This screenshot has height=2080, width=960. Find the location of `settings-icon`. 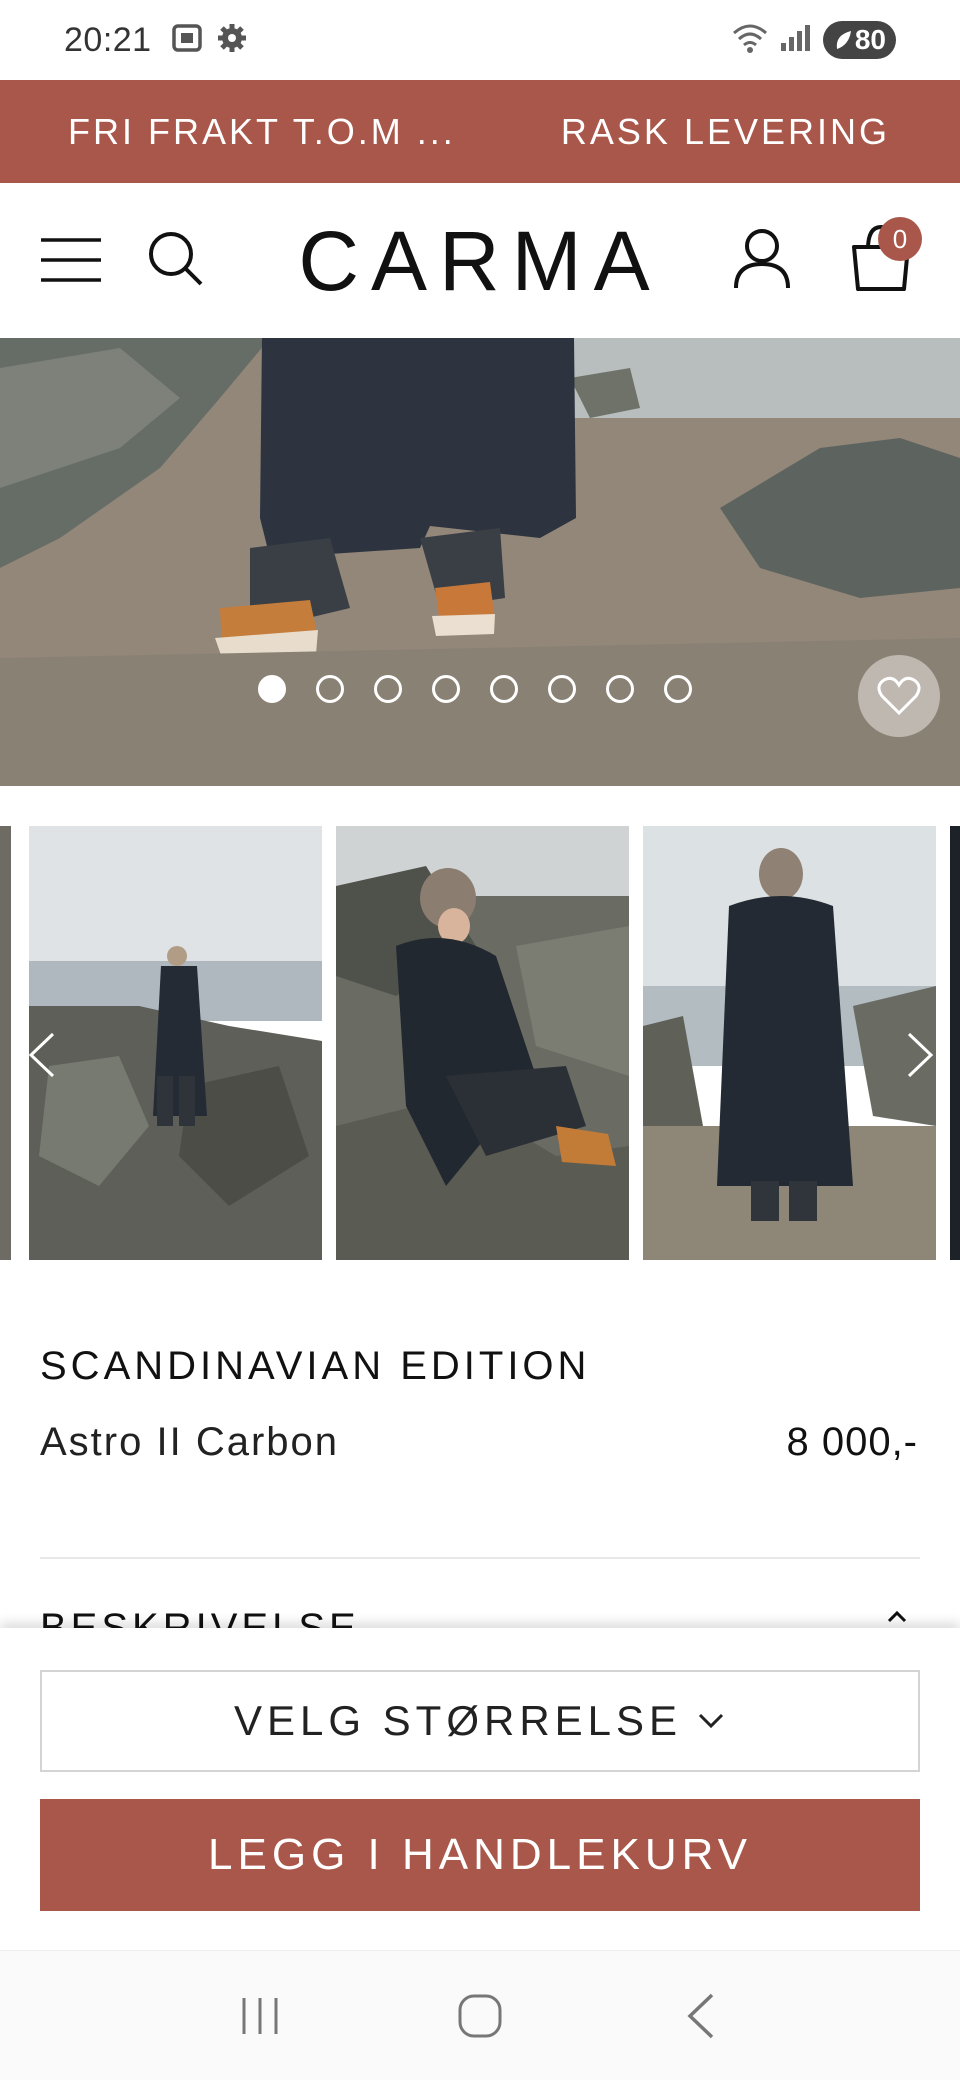

settings-icon is located at coordinates (232, 40).